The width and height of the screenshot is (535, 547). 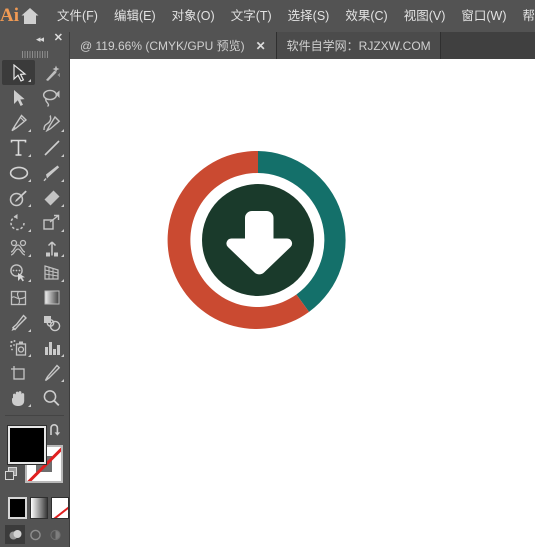 I want to click on mode-none, so click(x=59, y=508).